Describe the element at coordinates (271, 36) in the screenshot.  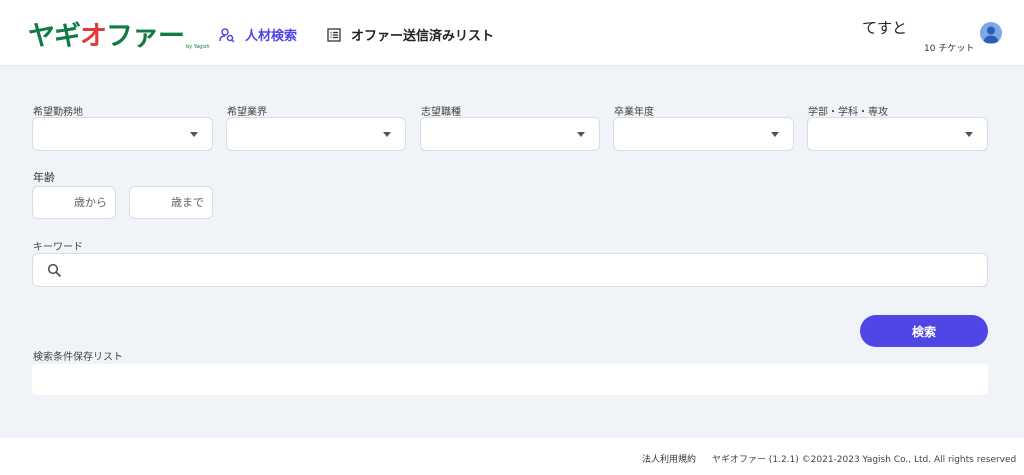
I see `nav-talent-search-label: 人材検索` at that location.